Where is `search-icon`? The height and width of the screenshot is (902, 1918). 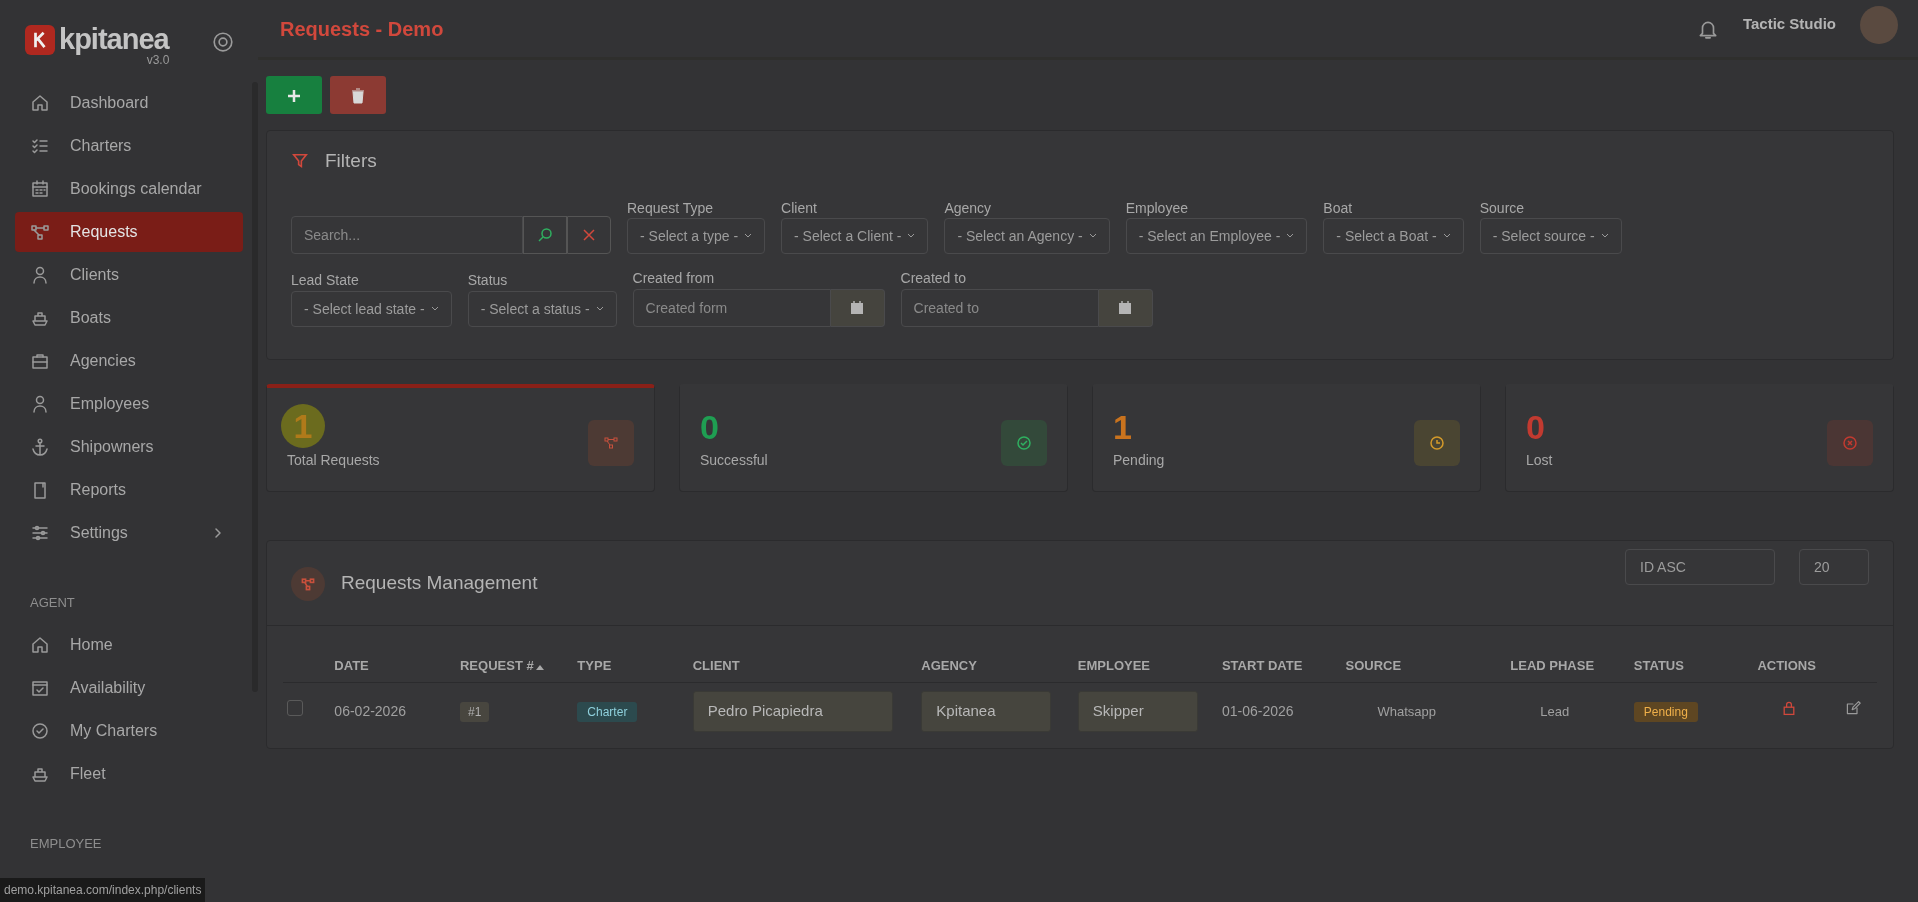
search-icon is located at coordinates (545, 235).